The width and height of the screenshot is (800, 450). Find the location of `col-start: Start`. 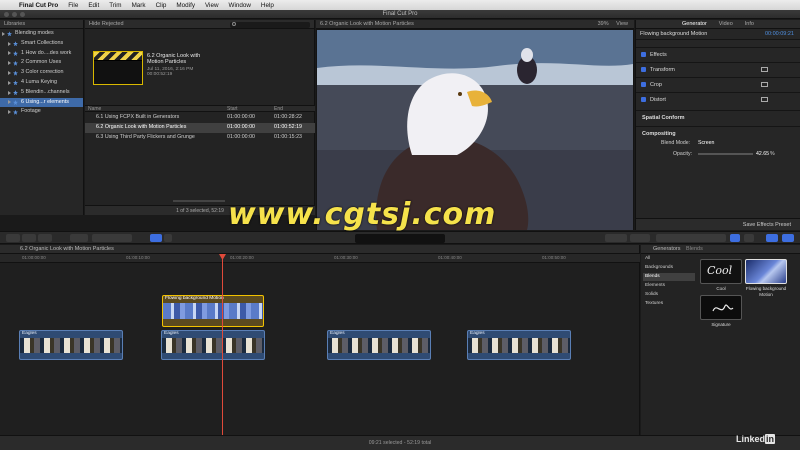

col-start: Start is located at coordinates (232, 109).